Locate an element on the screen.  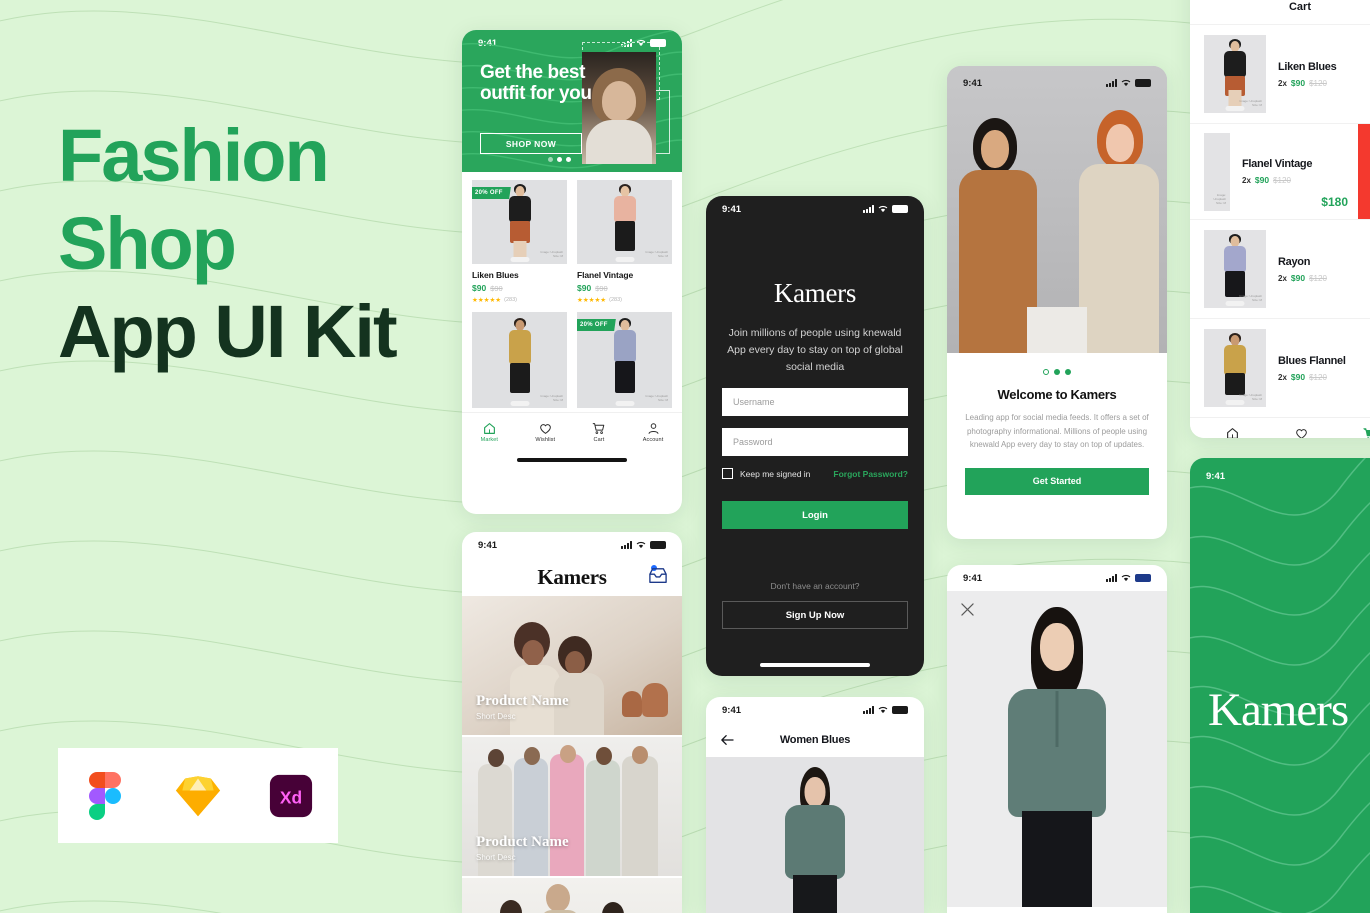
onboarding-pagination-dots is located at coordinates (1057, 372).